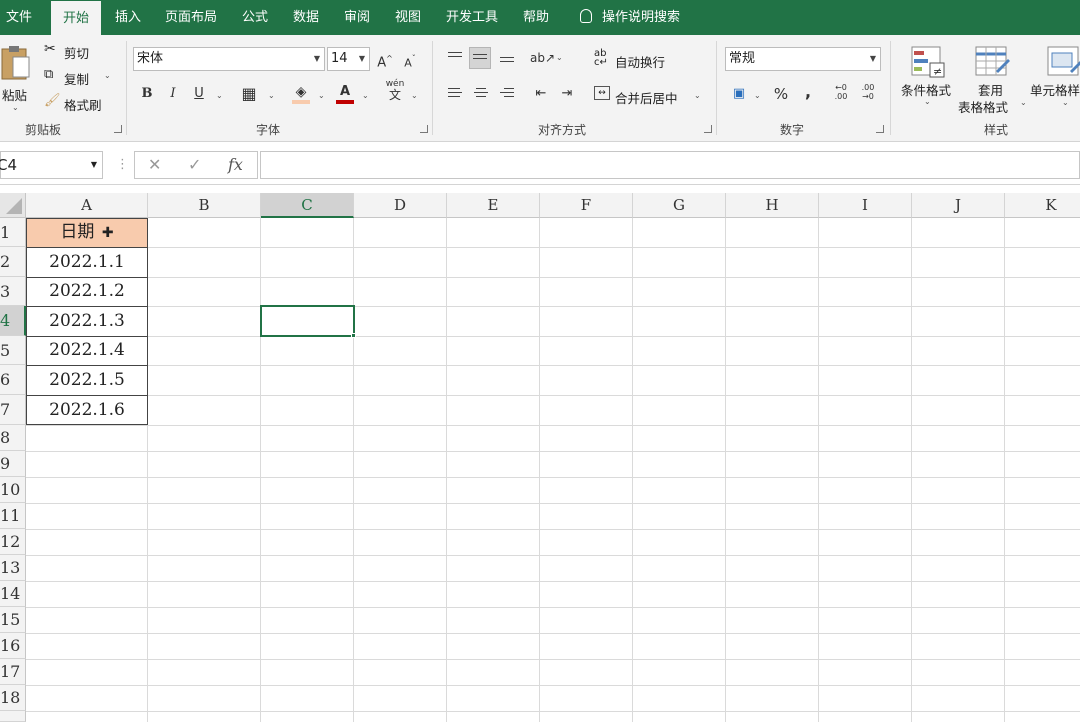  I want to click on tab-data: 数据, so click(306, 17).